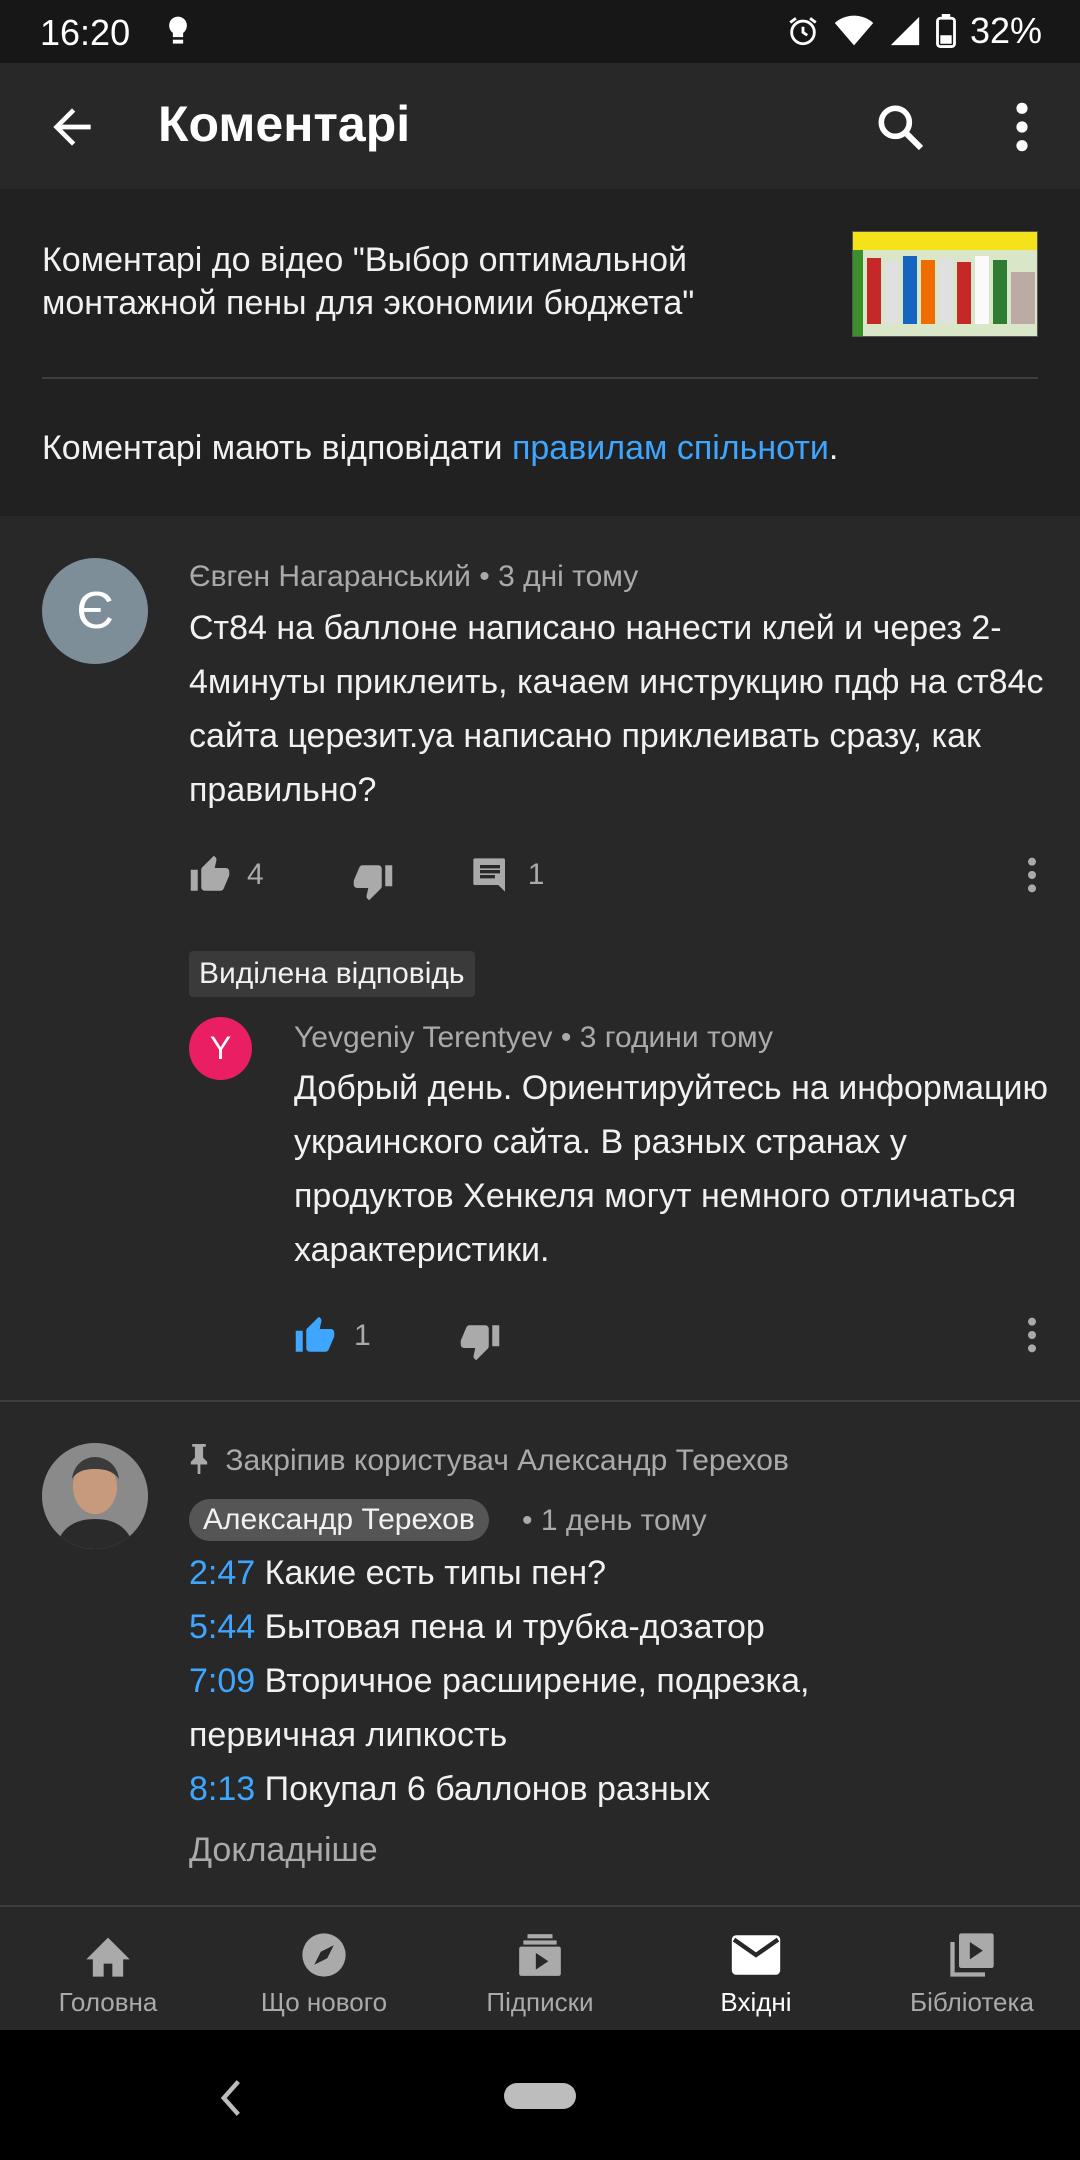 This screenshot has width=1080, height=2160. I want to click on avatar-photo, so click(95, 1496).